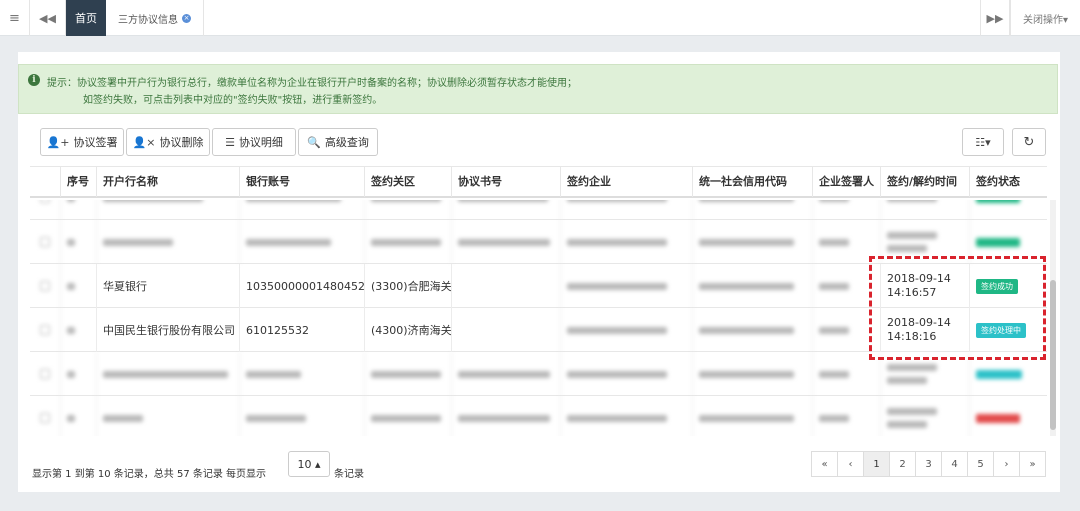  What do you see at coordinates (309, 464) in the screenshot?
I see `page-size-select: 10 ▴` at bounding box center [309, 464].